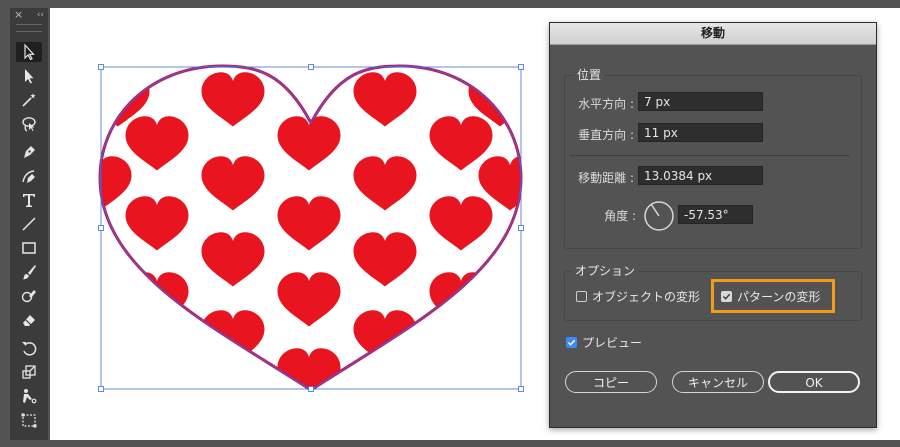  I want to click on transform-objects-checkbox: オブジェクトの変形, so click(638, 296).